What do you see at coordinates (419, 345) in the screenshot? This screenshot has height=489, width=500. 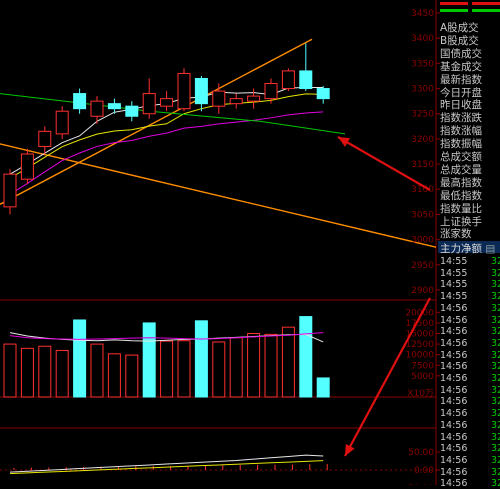 I see `volume-tick-label: 12500` at bounding box center [419, 345].